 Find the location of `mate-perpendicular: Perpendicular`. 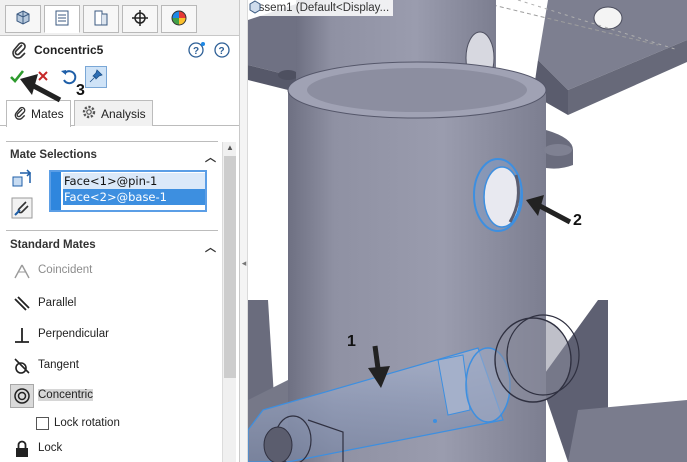

mate-perpendicular: Perpendicular is located at coordinates (113, 335).